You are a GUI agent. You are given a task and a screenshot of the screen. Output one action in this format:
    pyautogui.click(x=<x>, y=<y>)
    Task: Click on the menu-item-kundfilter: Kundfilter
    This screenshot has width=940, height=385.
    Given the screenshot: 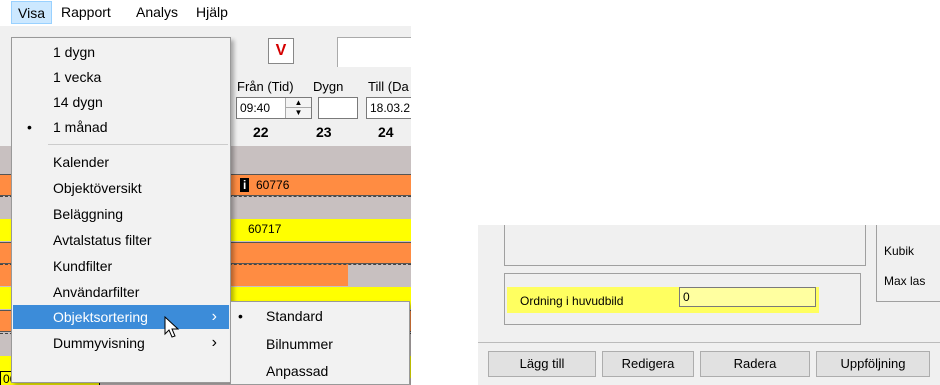 What is the action you would take?
    pyautogui.click(x=121, y=266)
    